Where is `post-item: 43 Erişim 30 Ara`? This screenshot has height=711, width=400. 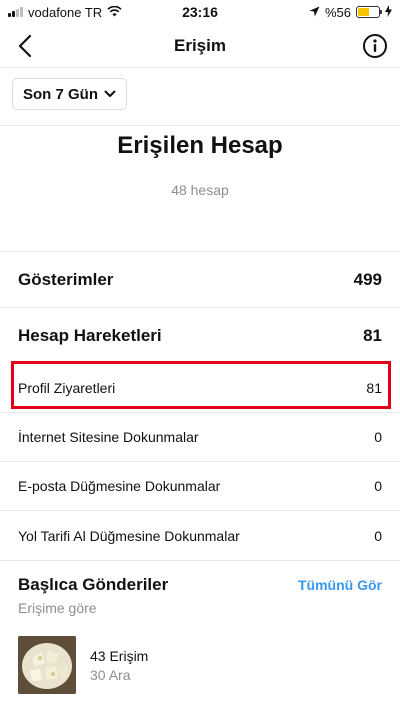 post-item: 43 Erişim 30 Ara is located at coordinates (200, 655).